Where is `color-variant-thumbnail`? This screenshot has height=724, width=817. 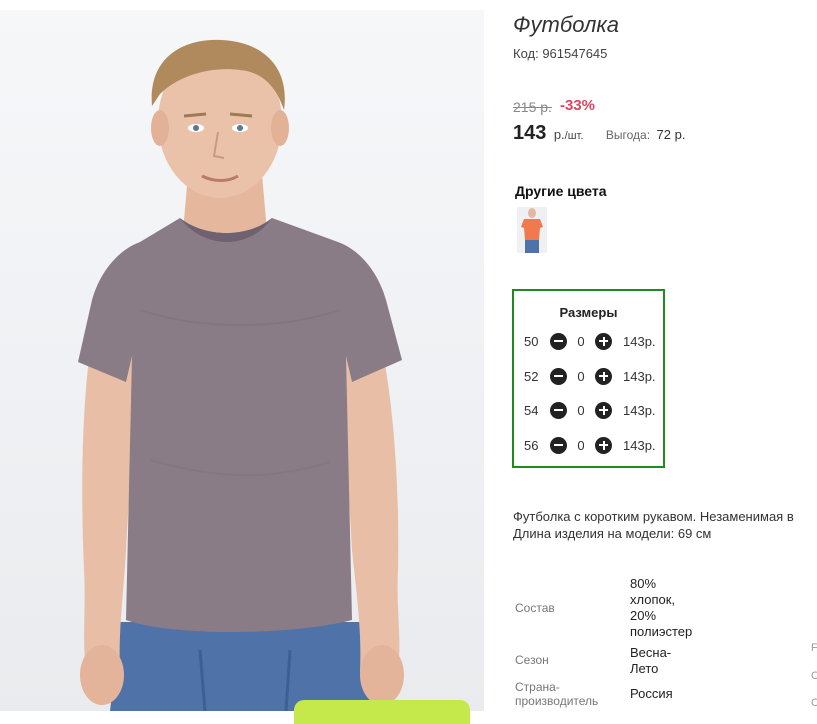 color-variant-thumbnail is located at coordinates (532, 230).